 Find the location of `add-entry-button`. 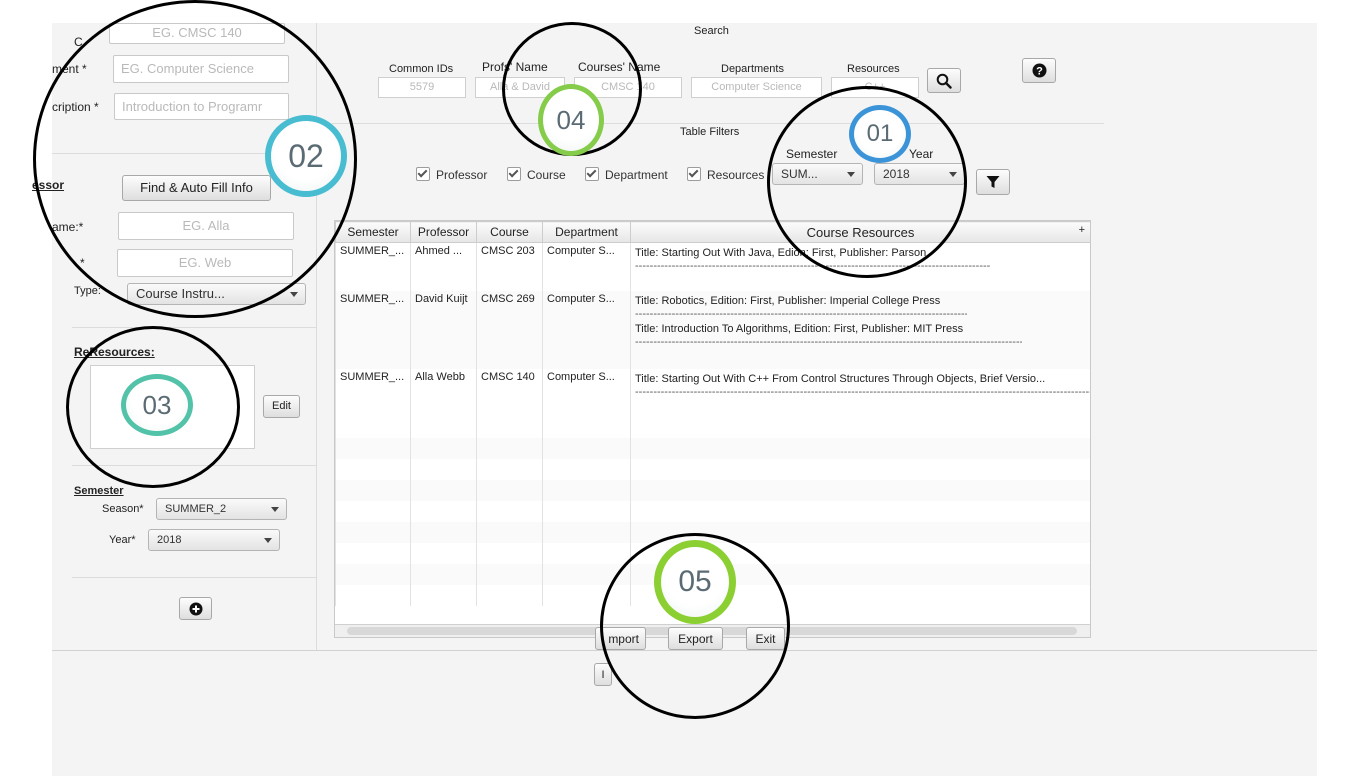

add-entry-button is located at coordinates (195, 608).